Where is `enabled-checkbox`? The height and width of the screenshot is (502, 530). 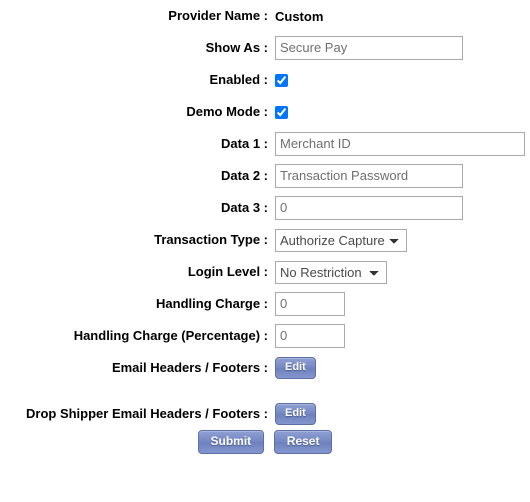 enabled-checkbox is located at coordinates (281, 80).